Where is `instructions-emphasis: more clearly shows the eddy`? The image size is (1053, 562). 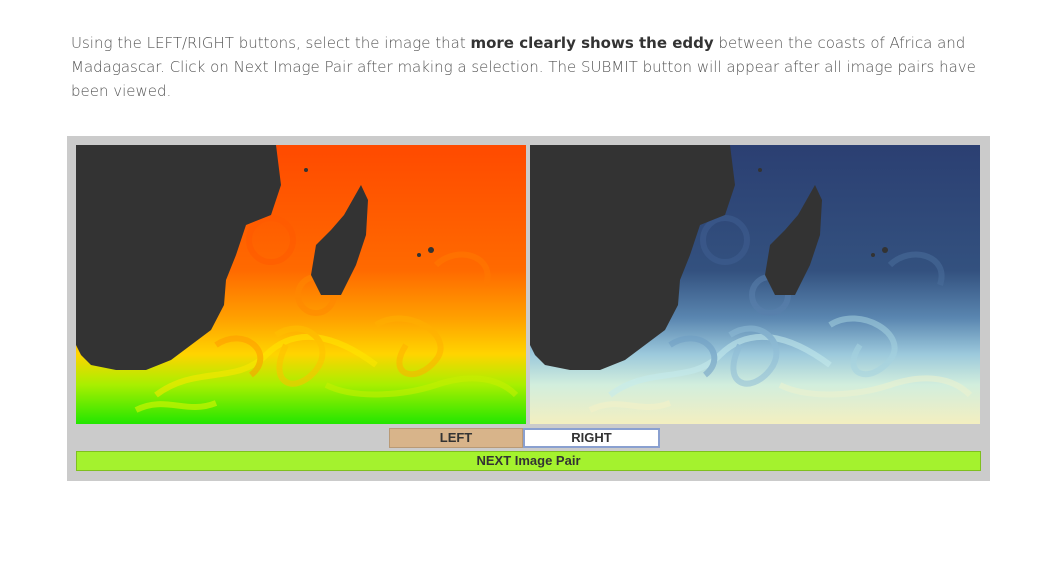
instructions-emphasis: more clearly shows the eddy is located at coordinates (592, 43).